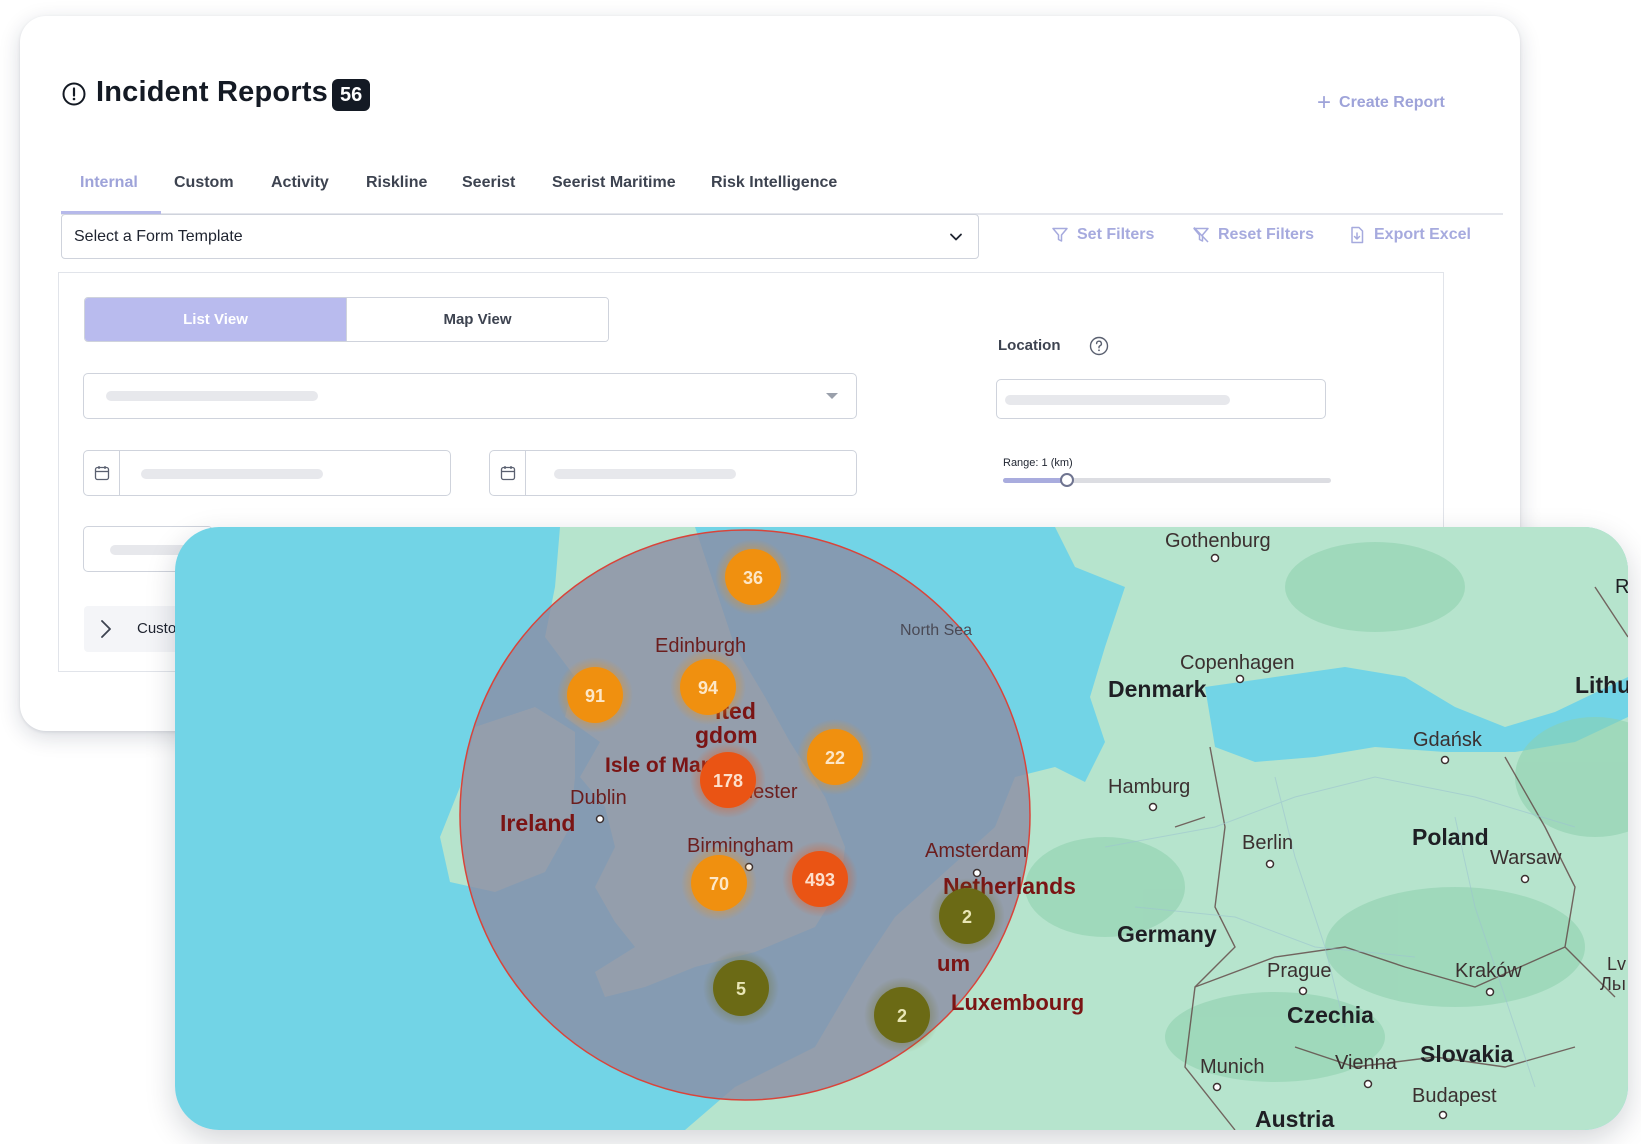 Image resolution: width=1641 pixels, height=1144 pixels. I want to click on tab-internal: Internal, so click(109, 183).